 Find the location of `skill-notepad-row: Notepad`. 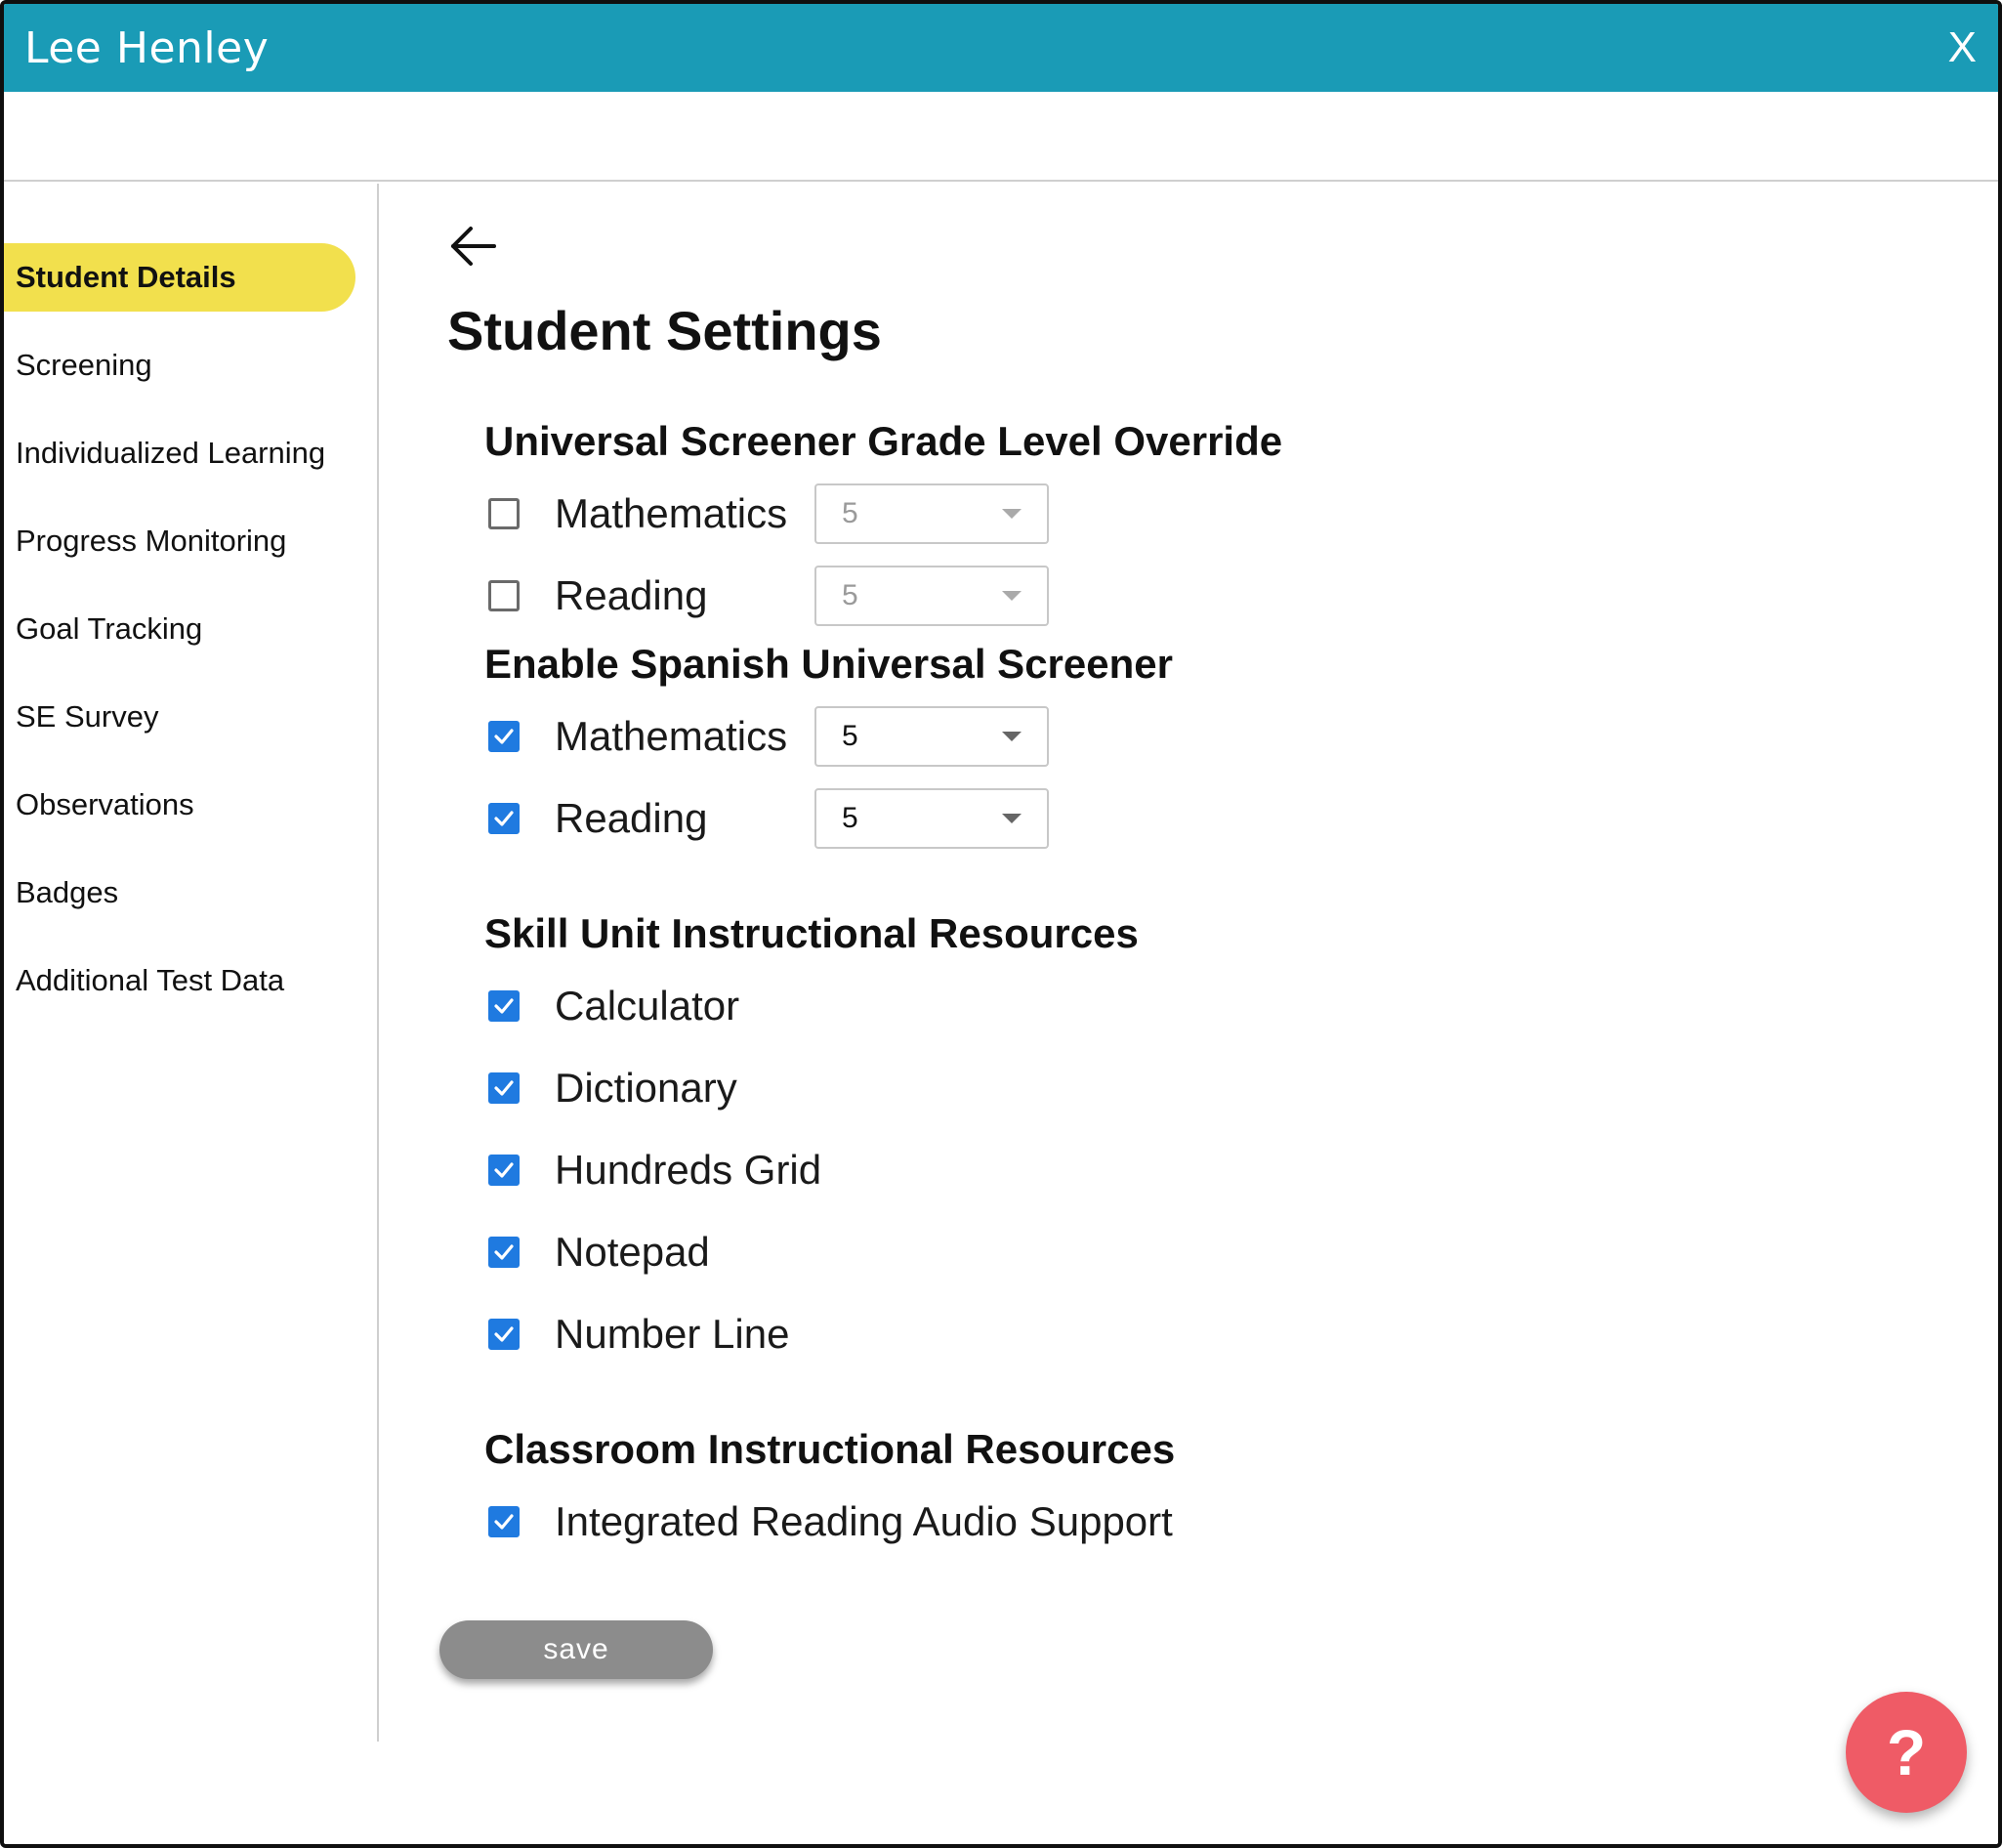

skill-notepad-row: Notepad is located at coordinates (599, 1252).